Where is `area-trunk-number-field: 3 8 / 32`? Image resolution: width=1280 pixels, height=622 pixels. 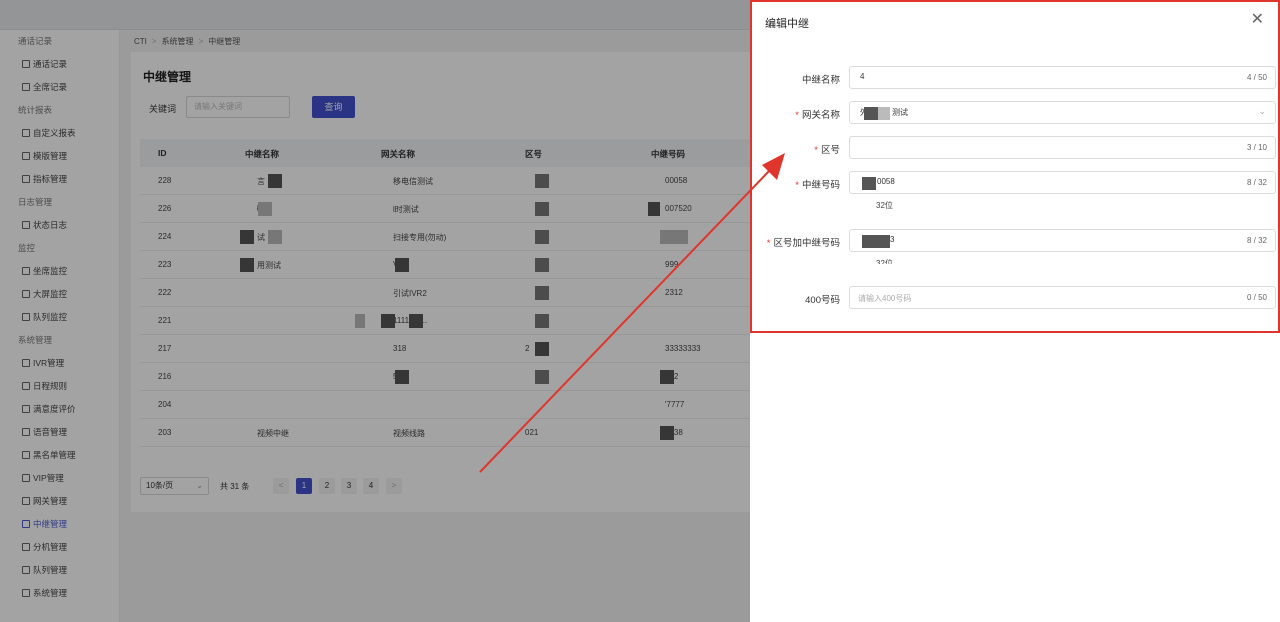
area-trunk-number-field: 3 8 / 32 is located at coordinates (1062, 240).